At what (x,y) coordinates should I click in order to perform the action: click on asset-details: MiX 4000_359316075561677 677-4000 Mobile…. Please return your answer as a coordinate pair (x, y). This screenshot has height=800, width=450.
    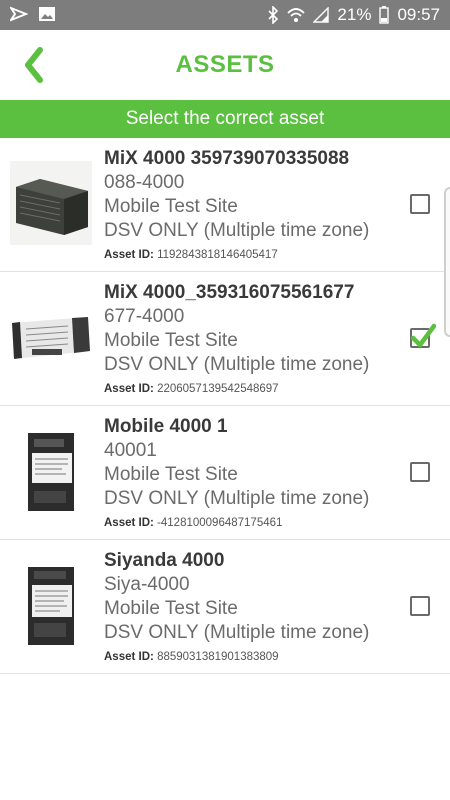
    Looking at the image, I should click on (254, 340).